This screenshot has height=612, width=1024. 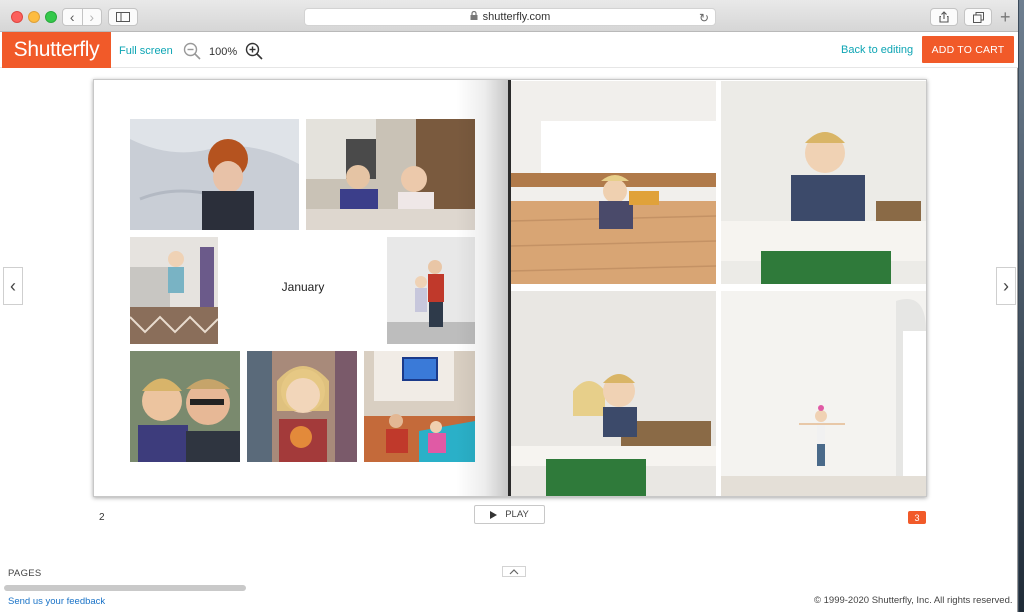 What do you see at coordinates (482, 288) in the screenshot?
I see `book-spine-shadow` at bounding box center [482, 288].